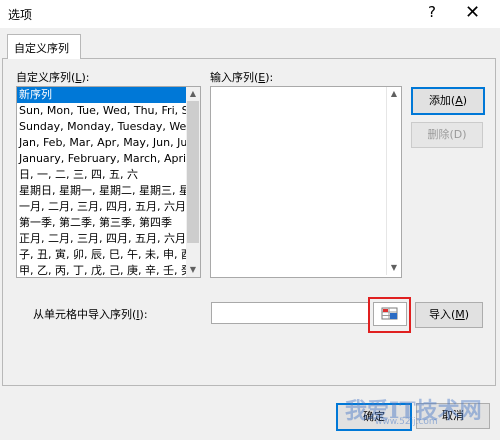 The image size is (500, 440). Describe the element at coordinates (250, 14) in the screenshot. I see `title-bar` at that location.